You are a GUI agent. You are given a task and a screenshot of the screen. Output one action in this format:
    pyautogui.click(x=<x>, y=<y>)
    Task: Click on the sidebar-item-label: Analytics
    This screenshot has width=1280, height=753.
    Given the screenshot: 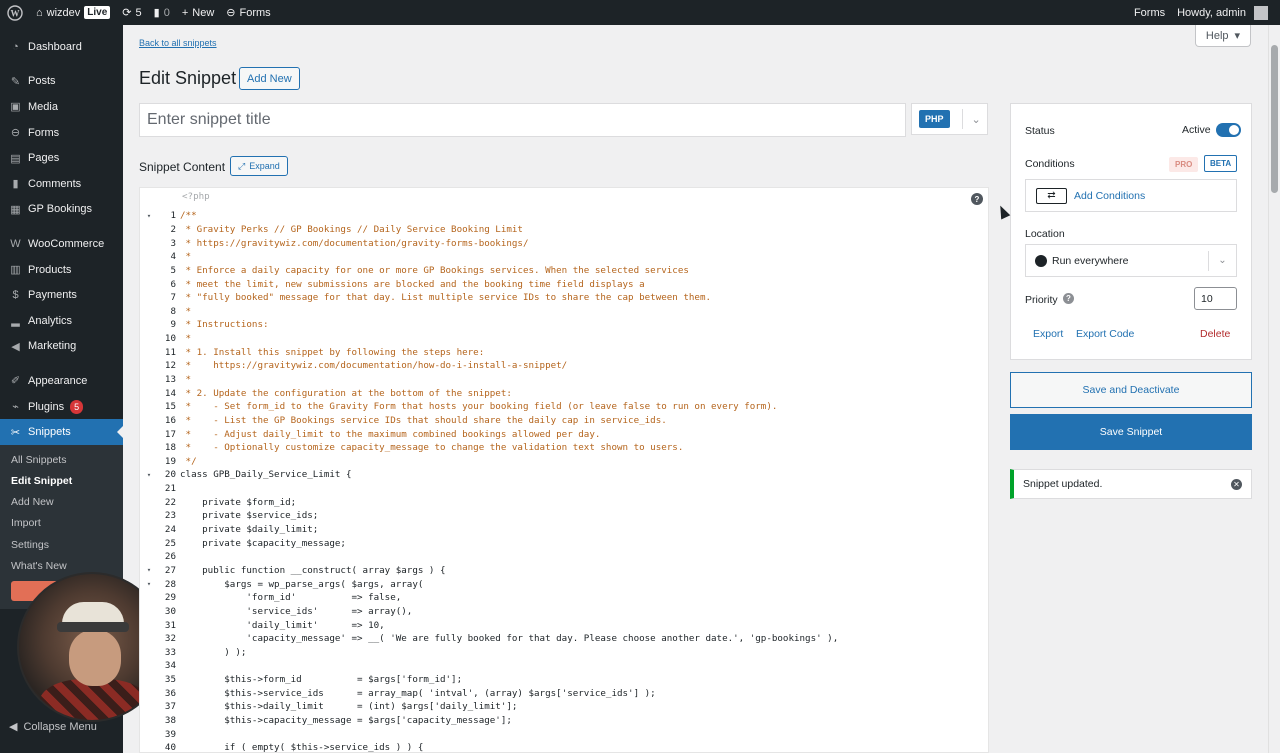 What is the action you would take?
    pyautogui.click(x=50, y=320)
    